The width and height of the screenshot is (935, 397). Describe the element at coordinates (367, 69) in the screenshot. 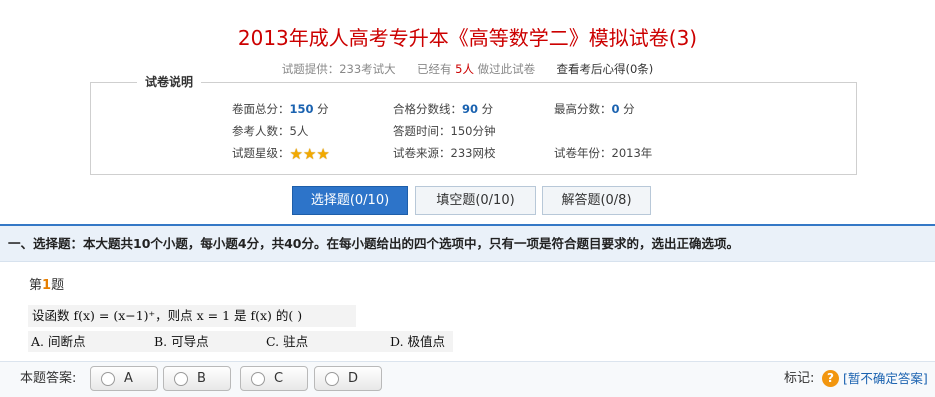

I see `provider-name: 233考试大` at that location.